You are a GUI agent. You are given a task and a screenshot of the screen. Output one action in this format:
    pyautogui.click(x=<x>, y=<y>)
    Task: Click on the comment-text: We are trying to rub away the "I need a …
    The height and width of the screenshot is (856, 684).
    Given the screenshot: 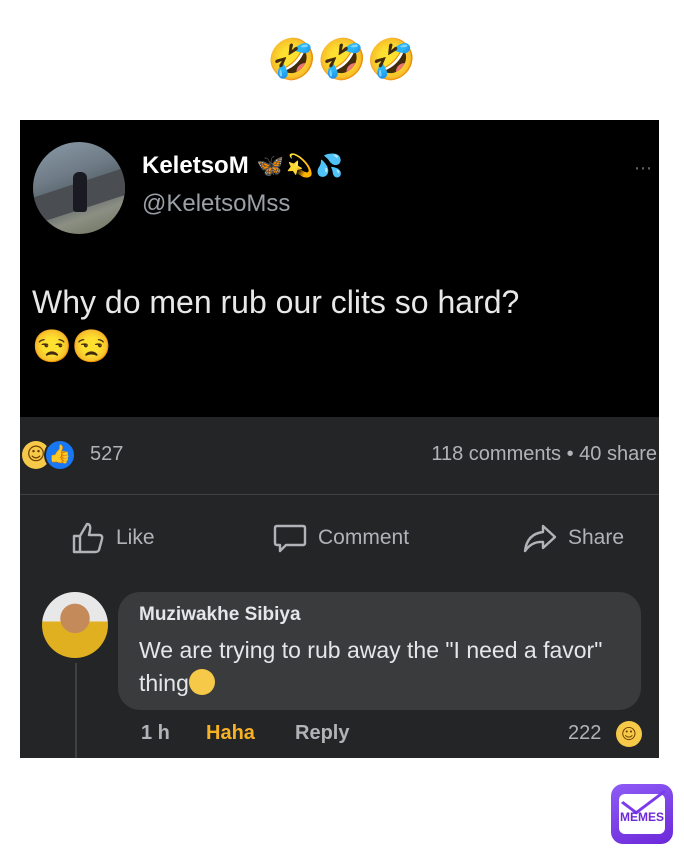 What is the action you would take?
    pyautogui.click(x=379, y=667)
    